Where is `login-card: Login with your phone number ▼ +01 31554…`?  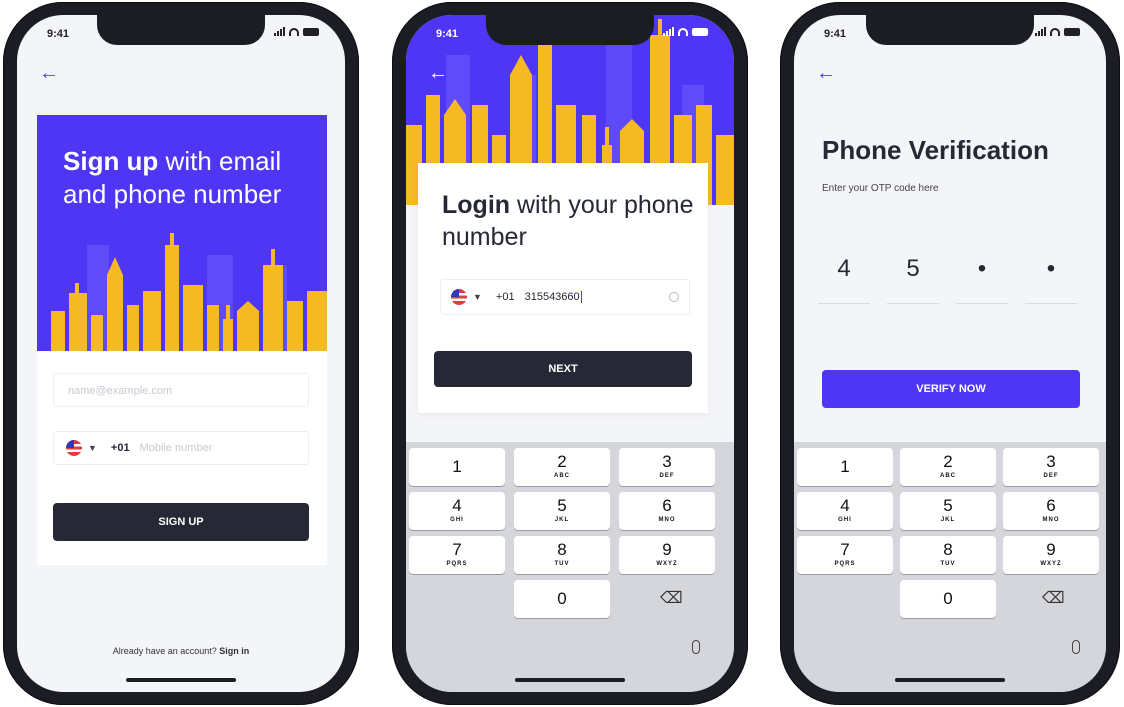 login-card: Login with your phone number ▼ +01 31554… is located at coordinates (563, 288).